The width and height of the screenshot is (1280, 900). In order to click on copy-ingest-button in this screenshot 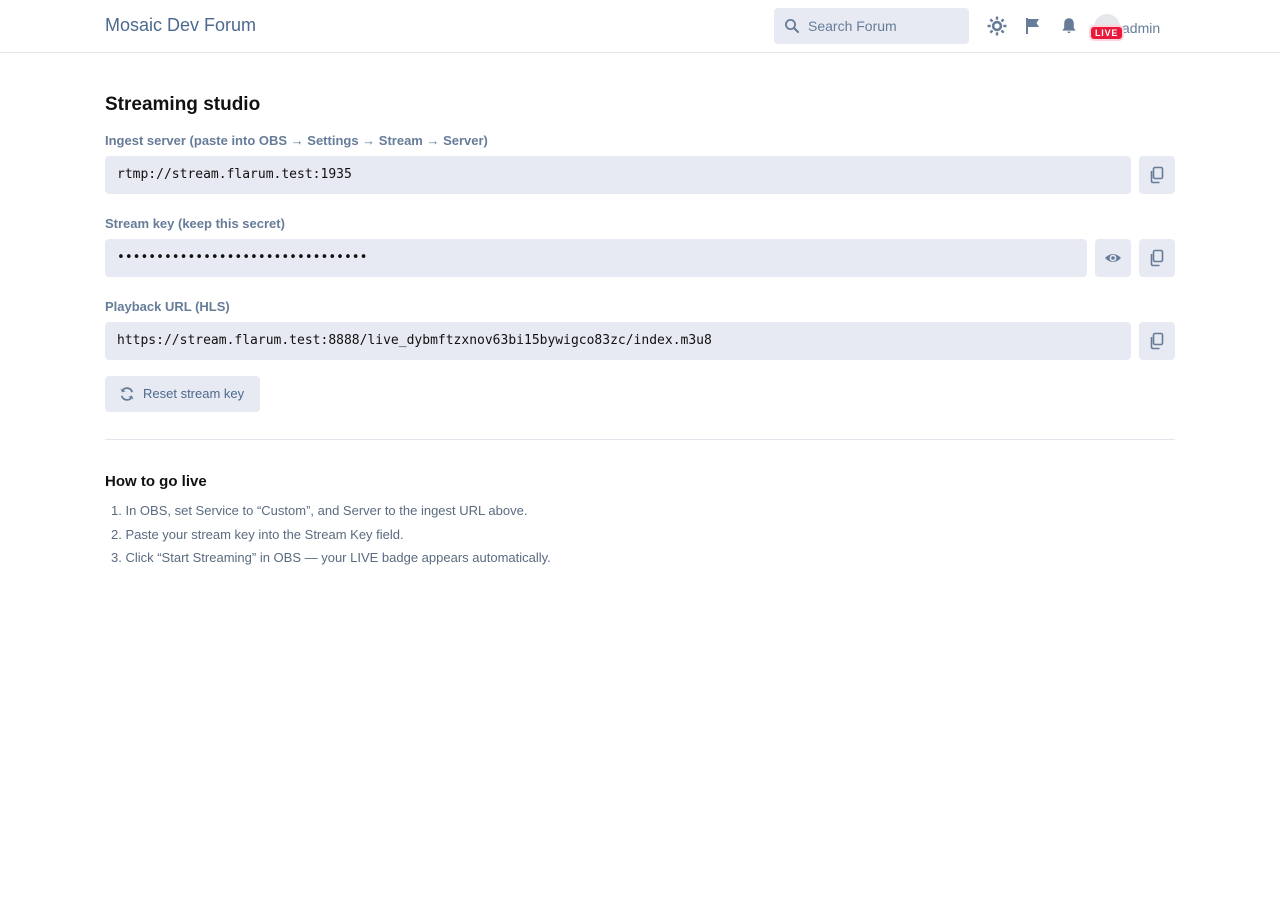, I will do `click(1157, 175)`.